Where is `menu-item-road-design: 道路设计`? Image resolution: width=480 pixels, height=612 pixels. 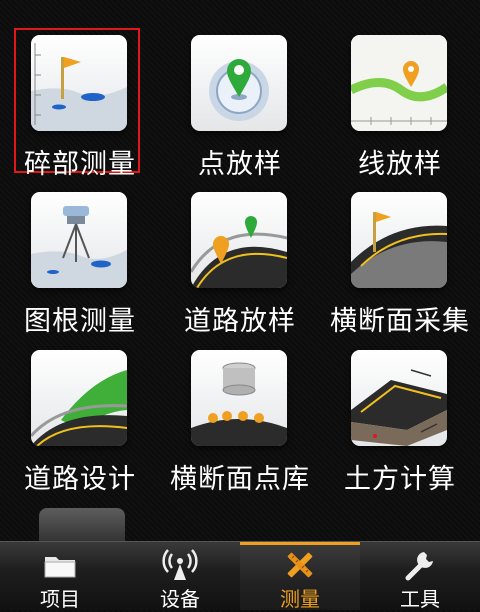
menu-item-road-design: 道路设计 is located at coordinates (80, 417).